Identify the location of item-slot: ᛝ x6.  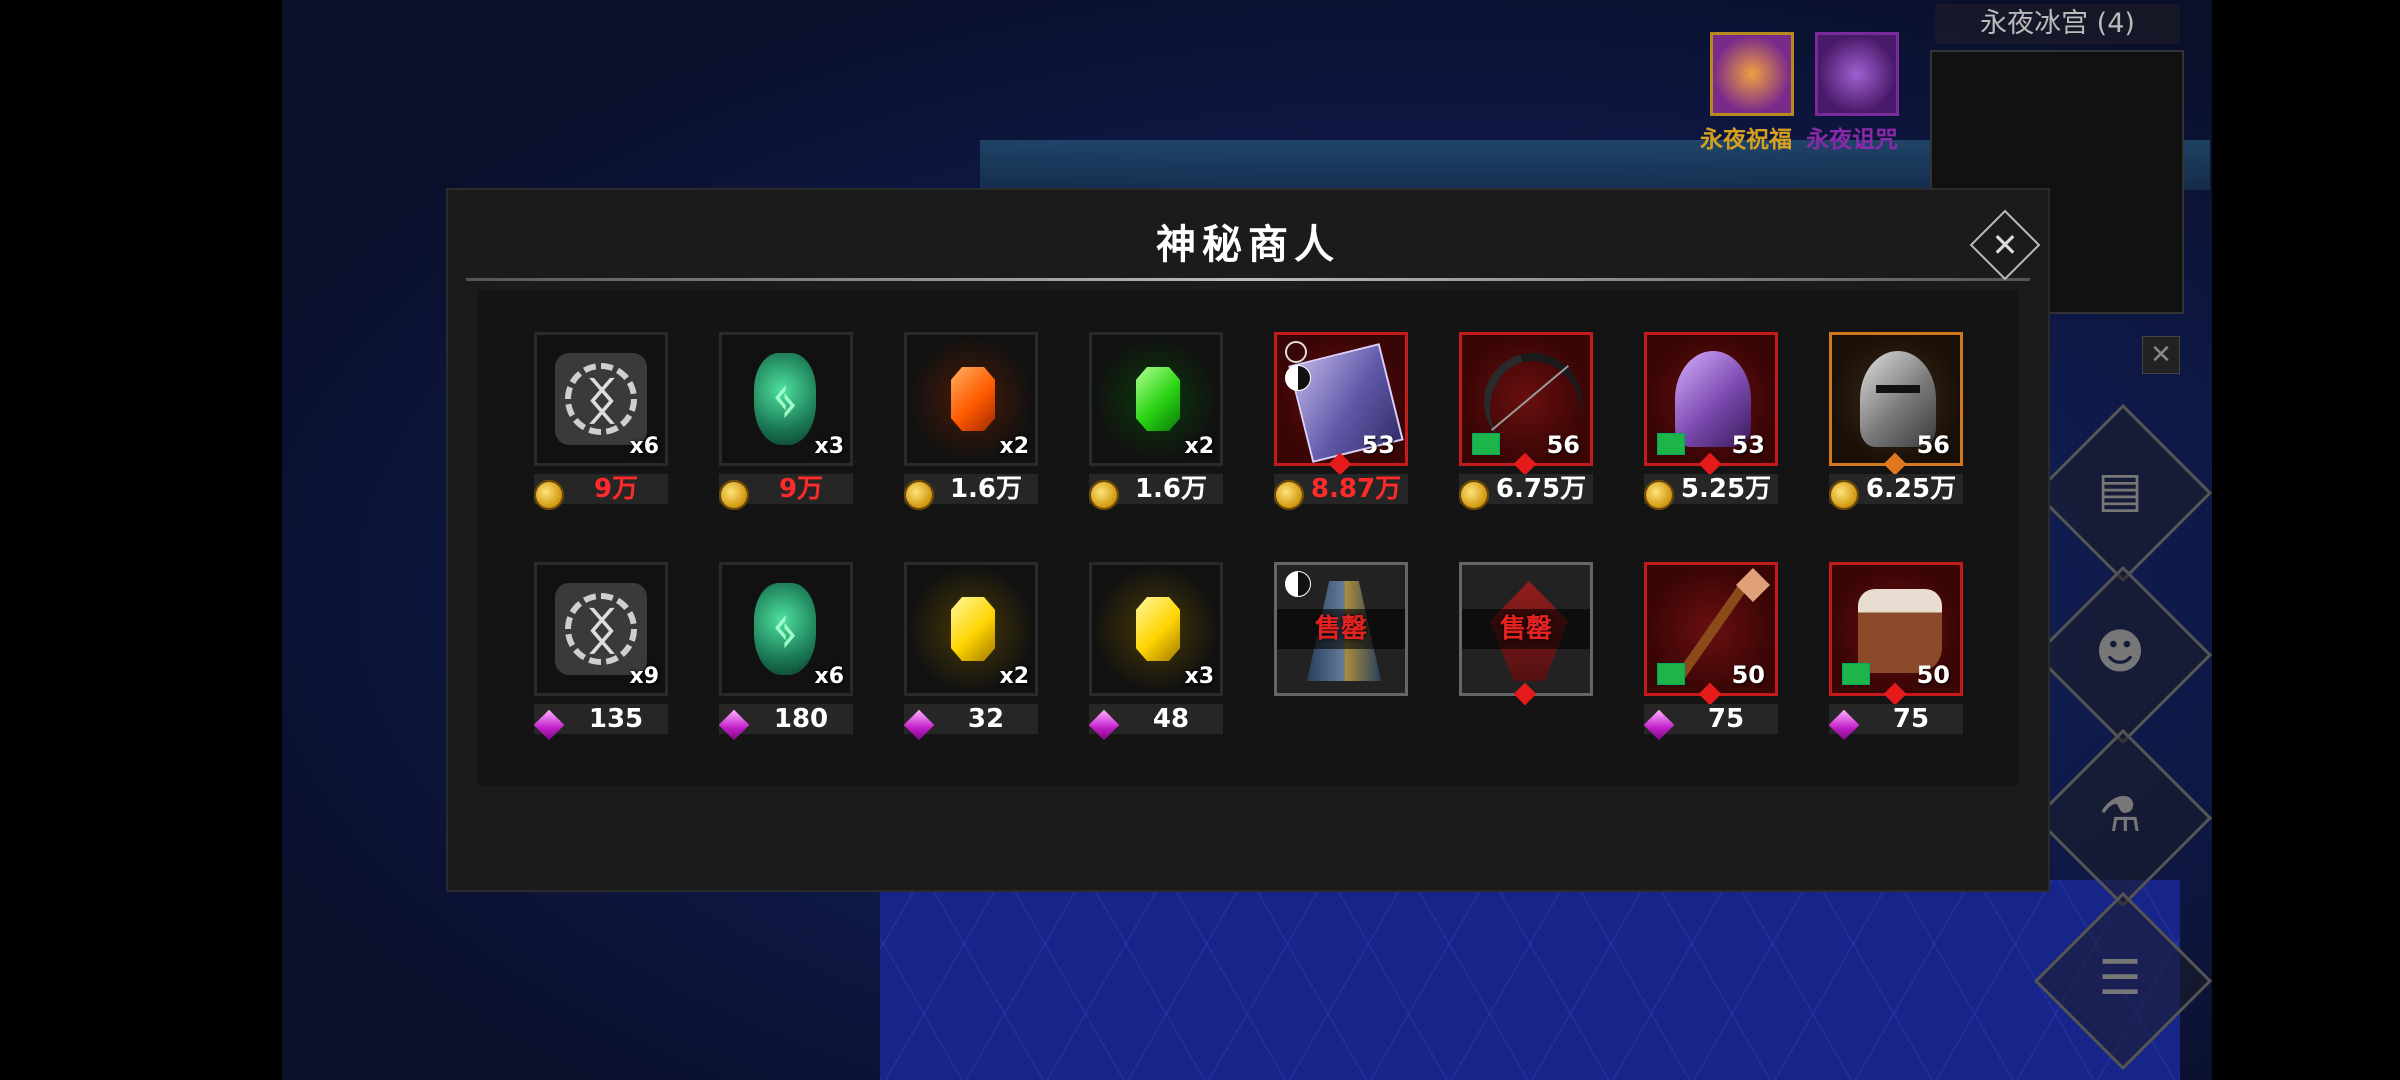
(601, 399).